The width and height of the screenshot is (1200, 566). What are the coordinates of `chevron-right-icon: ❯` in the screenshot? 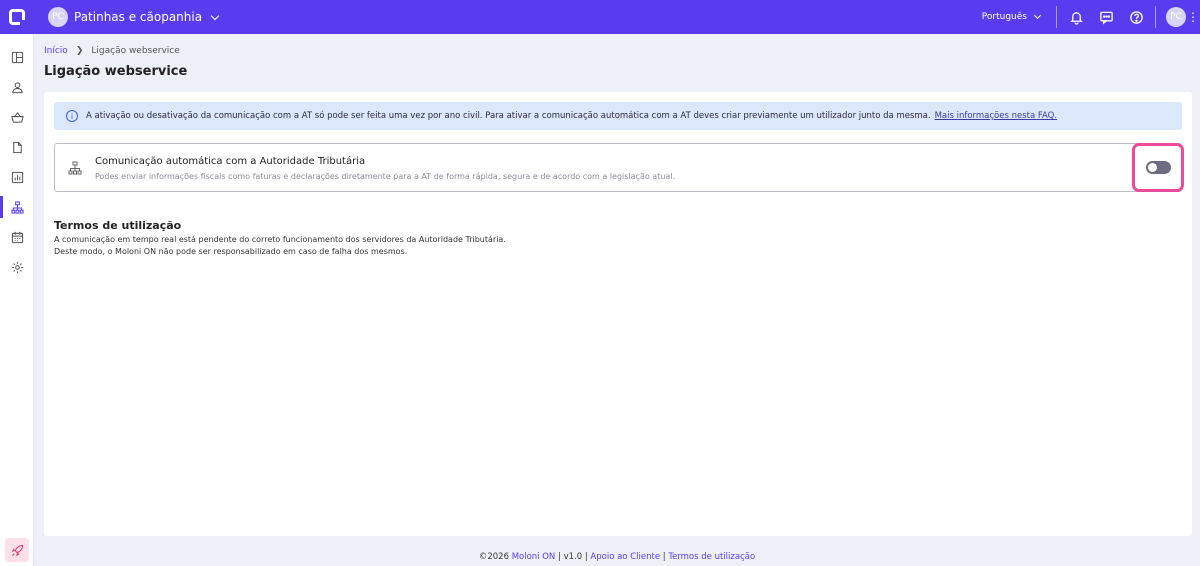 It's located at (79, 51).